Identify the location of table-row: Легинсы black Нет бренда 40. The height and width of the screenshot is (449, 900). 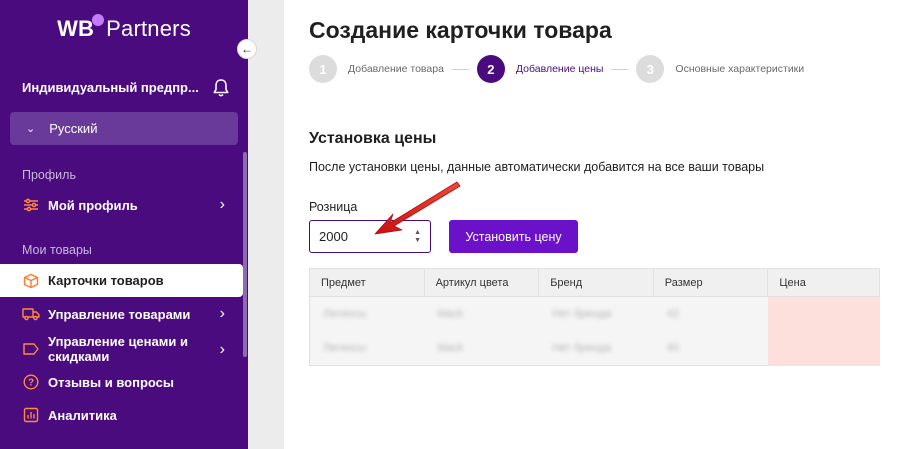
(594, 348).